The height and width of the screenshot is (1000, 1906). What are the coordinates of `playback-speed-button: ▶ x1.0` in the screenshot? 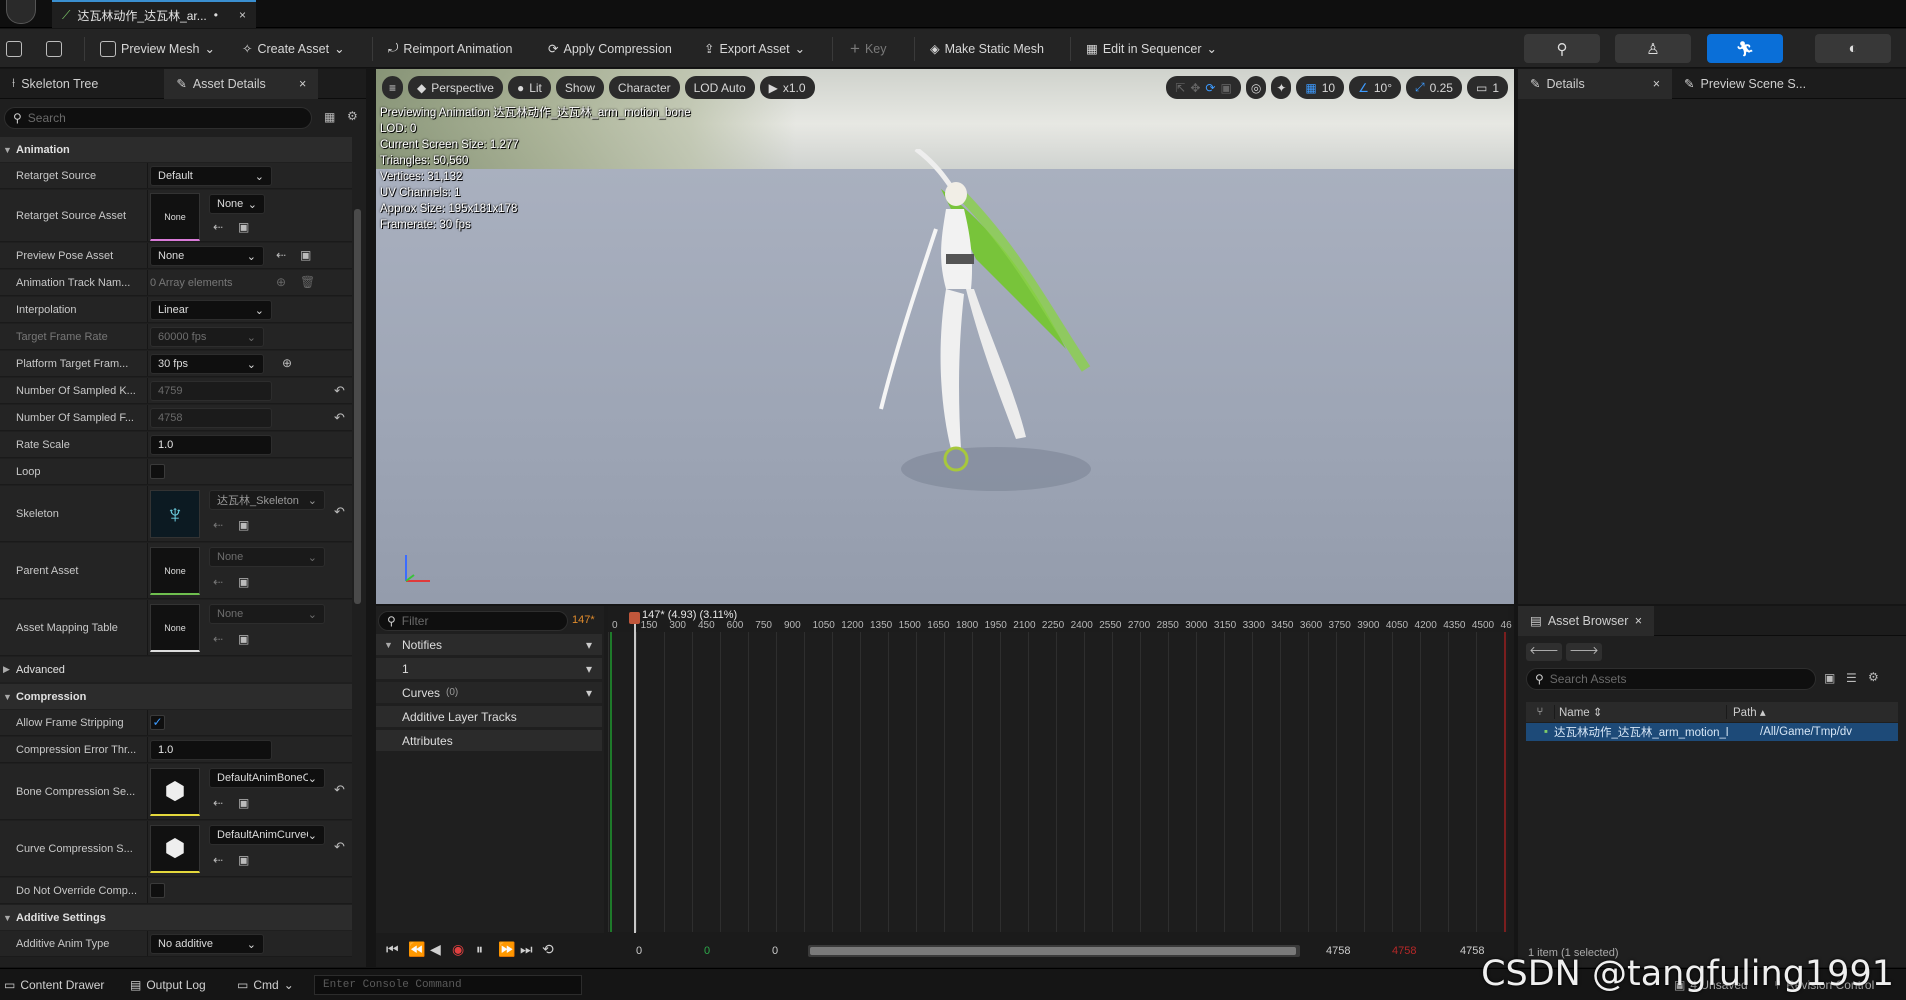 It's located at (787, 87).